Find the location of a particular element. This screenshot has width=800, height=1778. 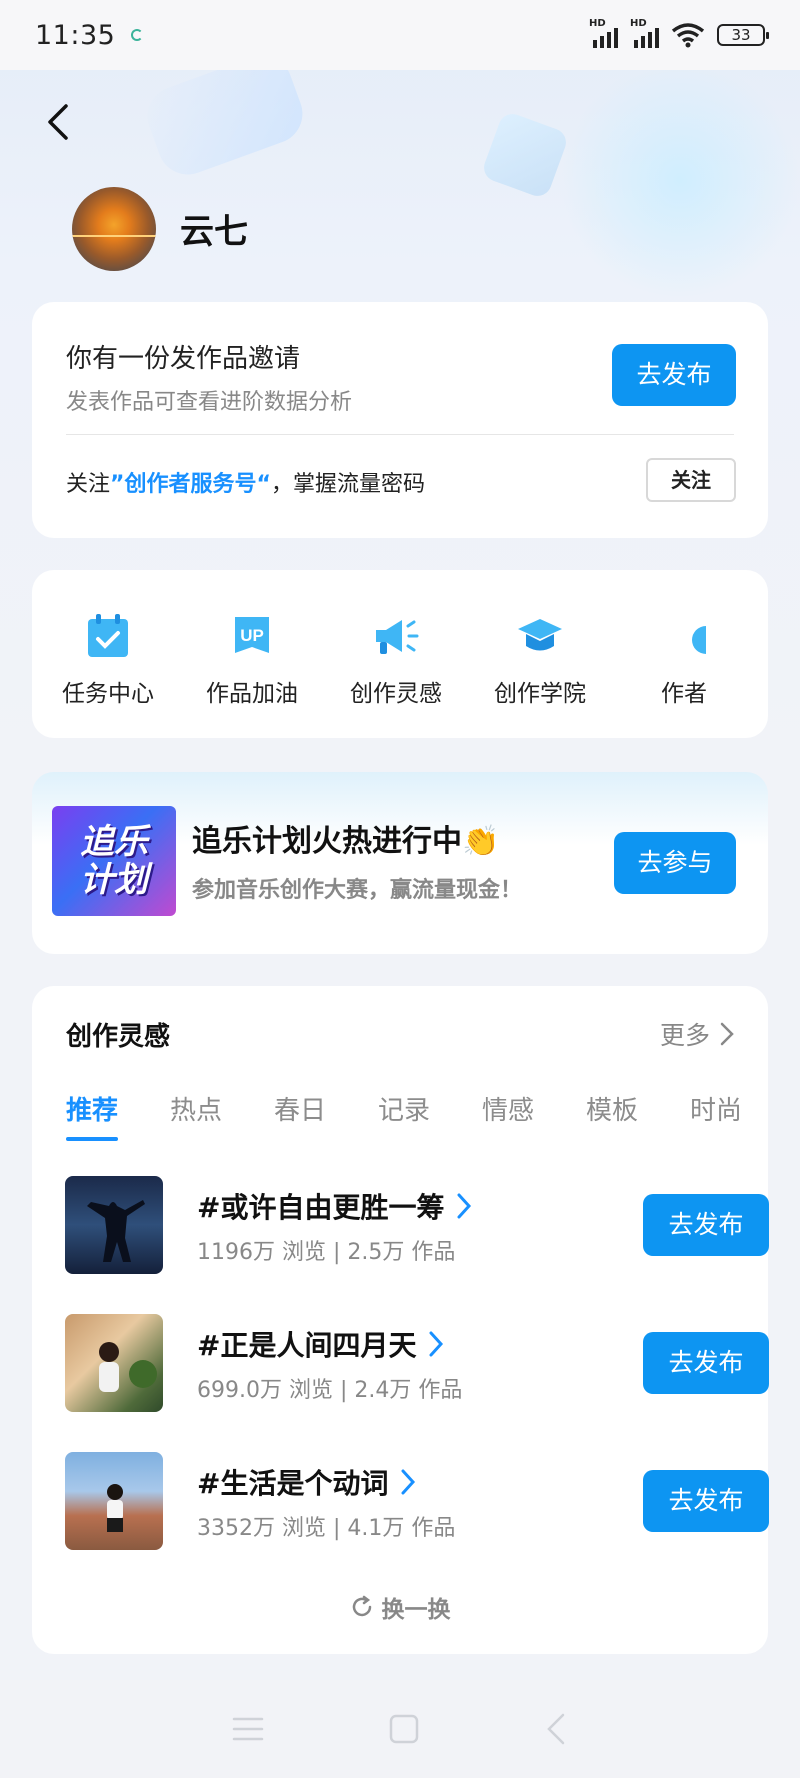

promo-image-text: 计划 is located at coordinates (114, 880).